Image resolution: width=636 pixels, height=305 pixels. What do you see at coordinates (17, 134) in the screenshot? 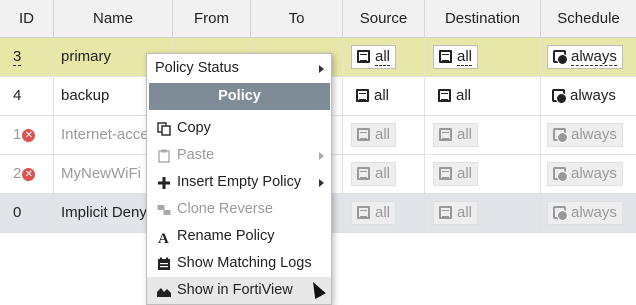
I see `policy-id: 1` at bounding box center [17, 134].